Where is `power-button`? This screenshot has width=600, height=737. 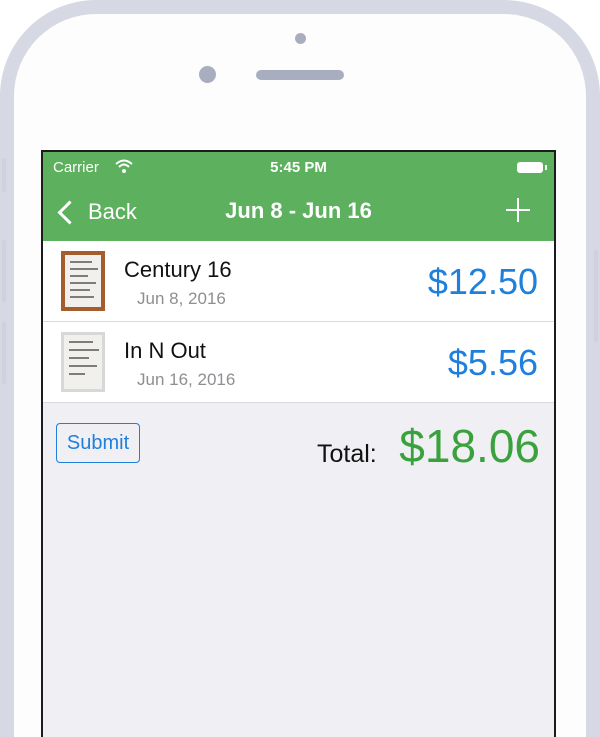 power-button is located at coordinates (596, 296).